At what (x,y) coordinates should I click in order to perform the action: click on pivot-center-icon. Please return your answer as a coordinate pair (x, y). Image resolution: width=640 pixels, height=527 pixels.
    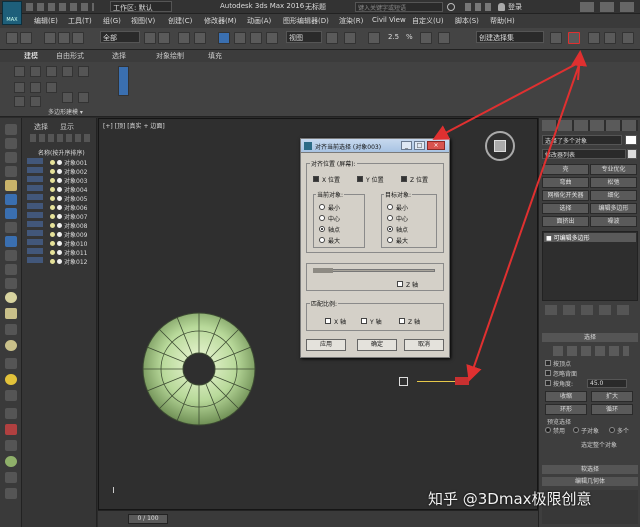
    Looking at the image, I should click on (332, 38).